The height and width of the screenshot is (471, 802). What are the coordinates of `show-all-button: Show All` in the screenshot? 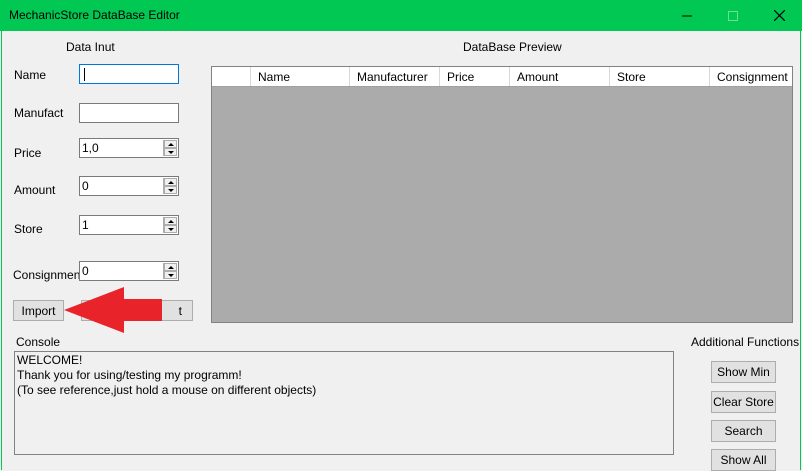 It's located at (743, 460).